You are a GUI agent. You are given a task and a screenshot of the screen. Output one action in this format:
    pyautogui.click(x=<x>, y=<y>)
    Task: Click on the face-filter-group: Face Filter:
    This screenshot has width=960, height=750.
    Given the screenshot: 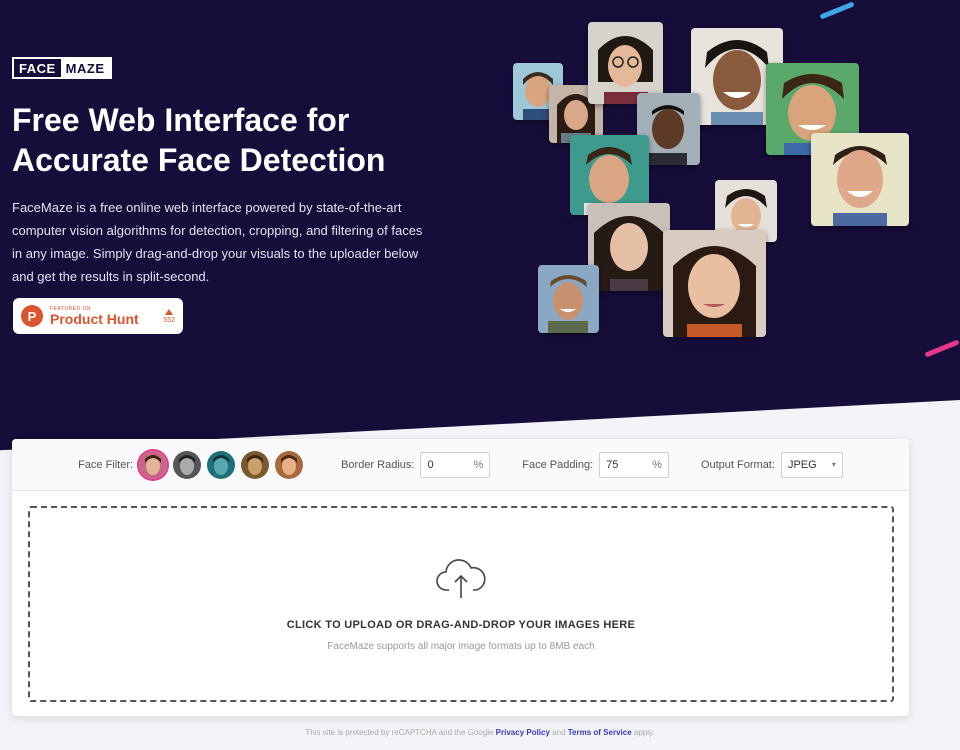 What is the action you would take?
    pyautogui.click(x=193, y=464)
    